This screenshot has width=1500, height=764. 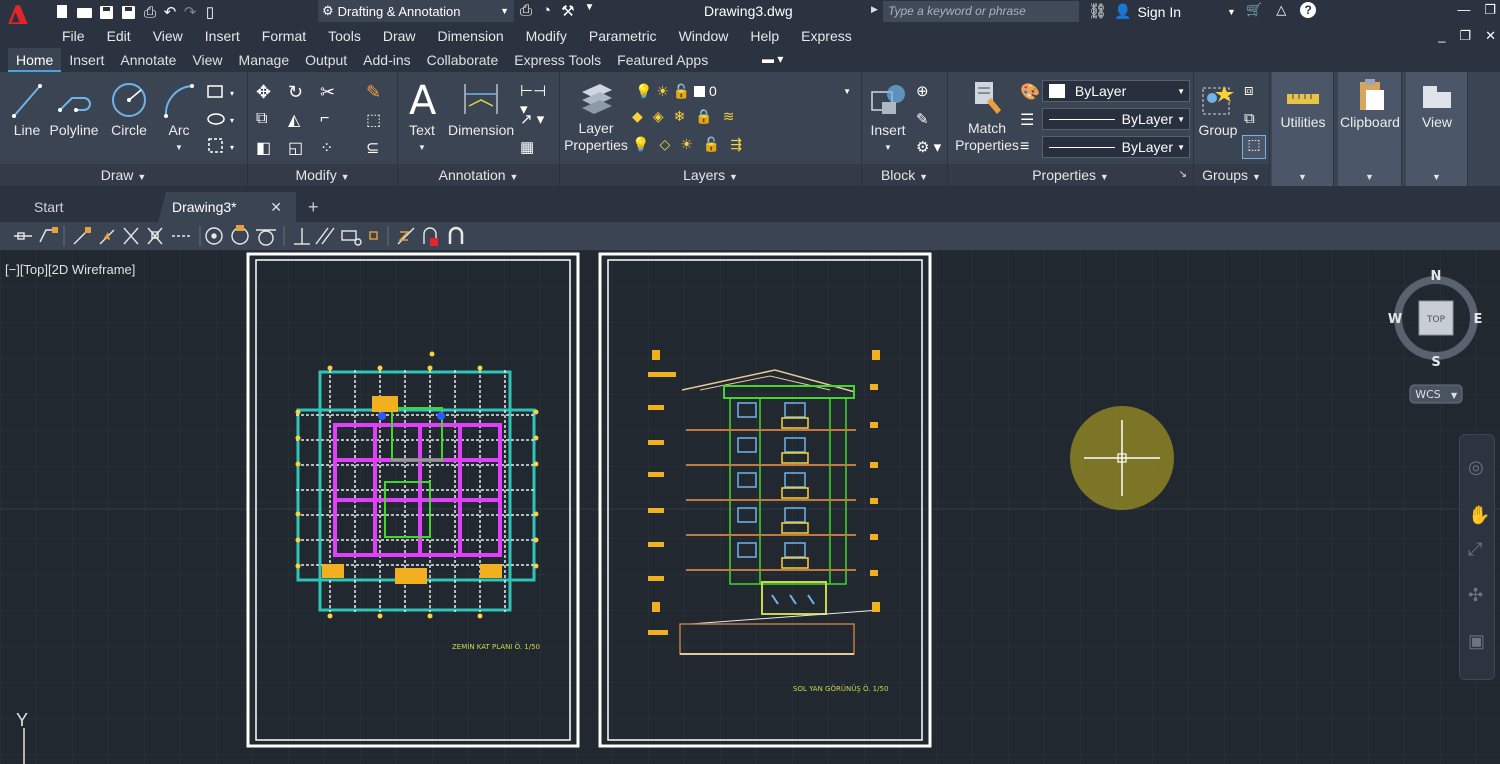 What do you see at coordinates (1370, 129) in the screenshot?
I see `clipboard-panel: Clipboard ▼` at bounding box center [1370, 129].